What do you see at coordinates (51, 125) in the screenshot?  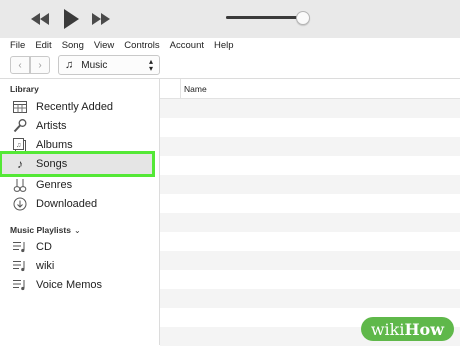 I see `sidebar-item-label: Artists` at bounding box center [51, 125].